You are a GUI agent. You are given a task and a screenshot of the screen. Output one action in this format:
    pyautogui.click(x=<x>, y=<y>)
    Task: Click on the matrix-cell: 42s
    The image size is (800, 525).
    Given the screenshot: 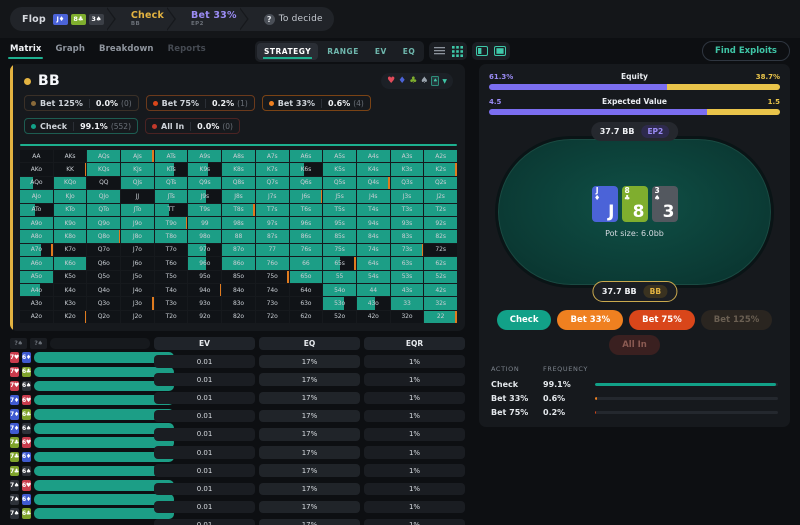 What is the action you would take?
    pyautogui.click(x=440, y=290)
    